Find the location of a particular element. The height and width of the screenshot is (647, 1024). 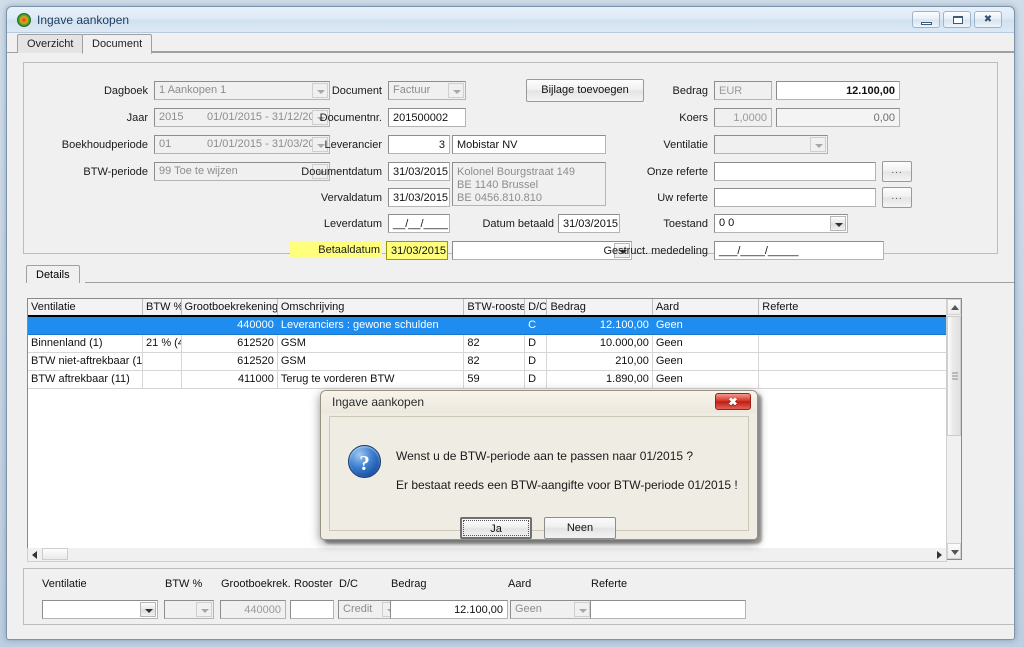

grid-vertical-scrollbar is located at coordinates (953, 429).